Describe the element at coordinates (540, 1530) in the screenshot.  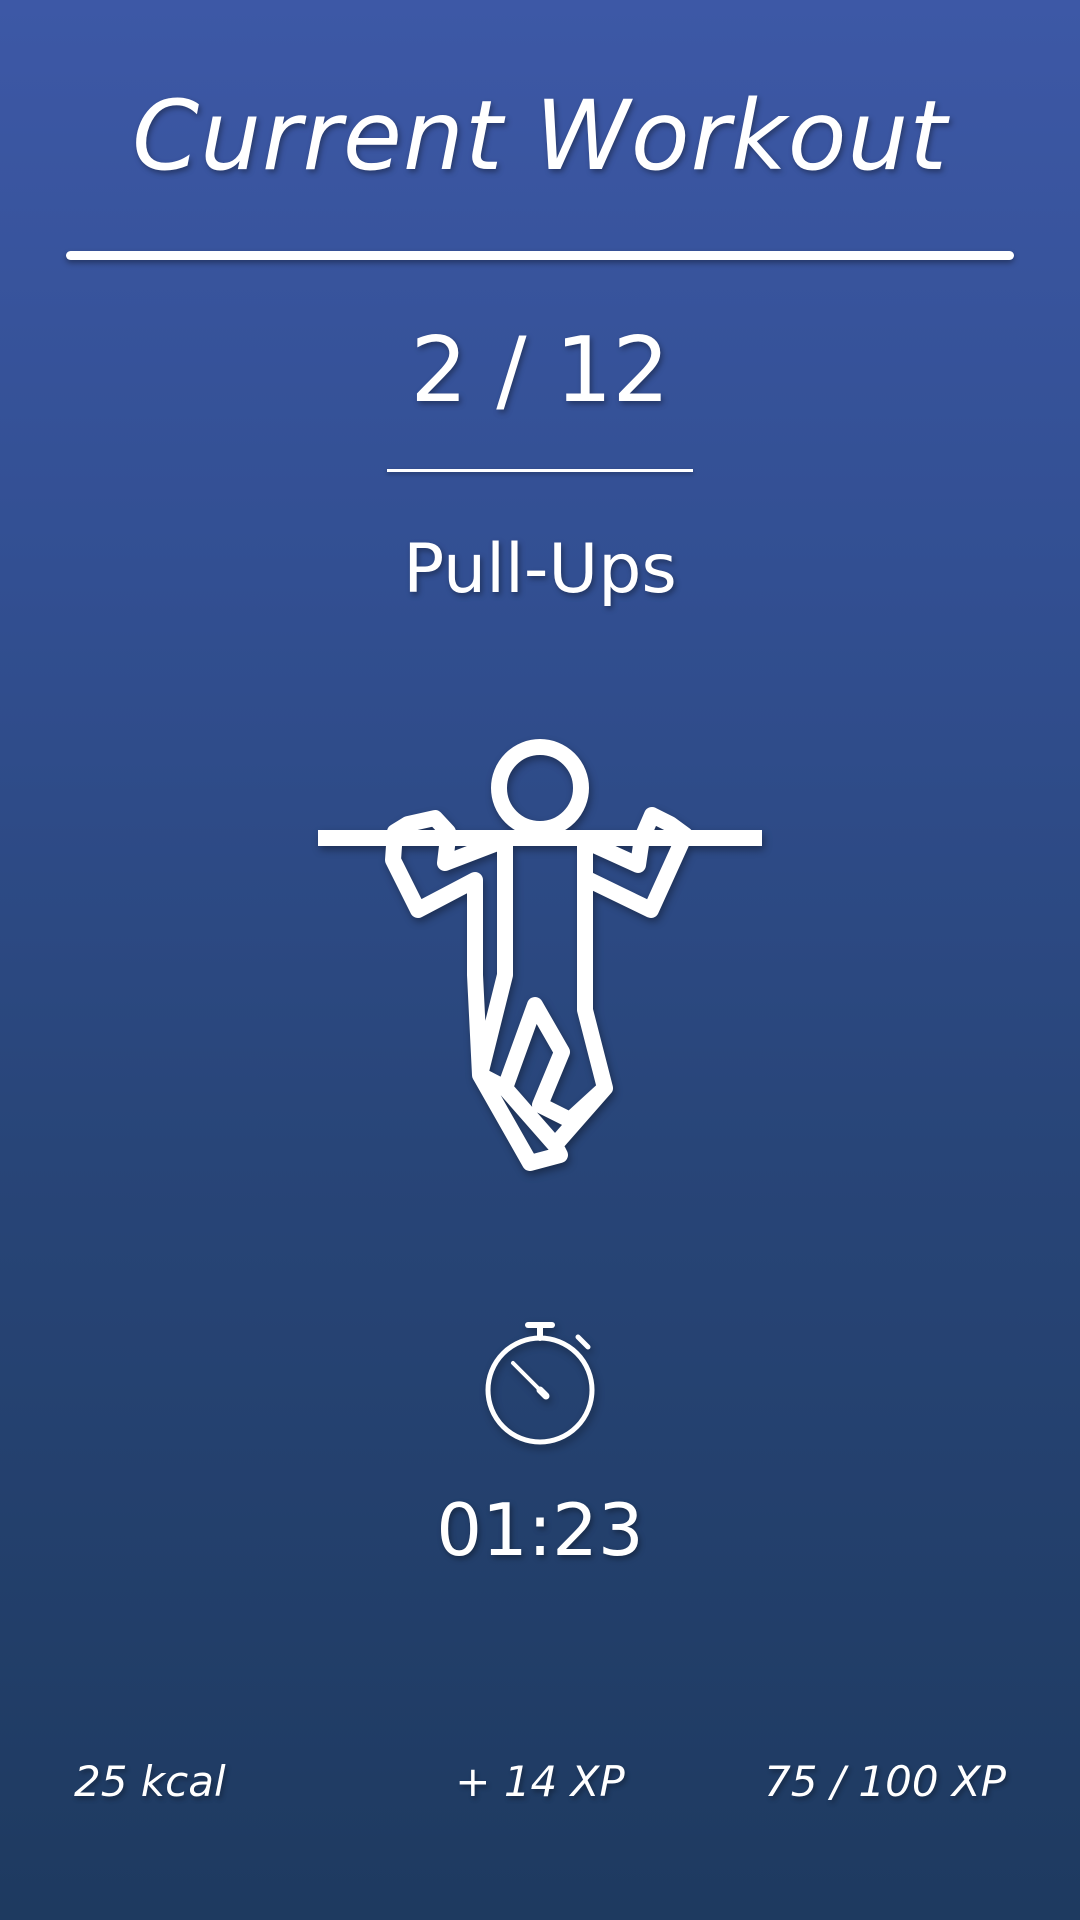
I see `elapsed-time: 01:23` at that location.